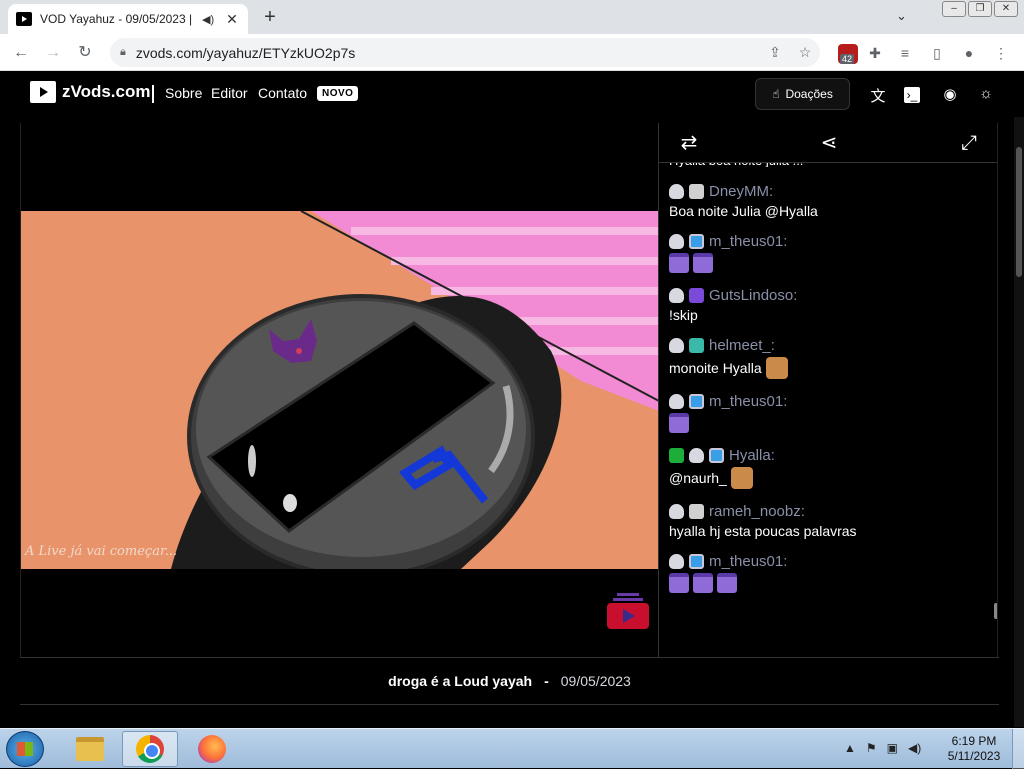 The height and width of the screenshot is (769, 1024). What do you see at coordinates (21, 53) in the screenshot?
I see `back-arrow-icon: ←` at bounding box center [21, 53].